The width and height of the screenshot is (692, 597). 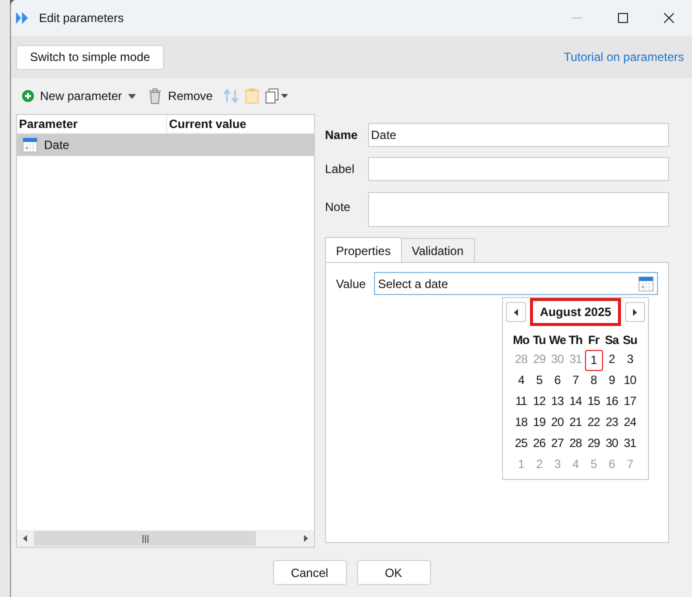 I want to click on note-field, so click(x=518, y=209).